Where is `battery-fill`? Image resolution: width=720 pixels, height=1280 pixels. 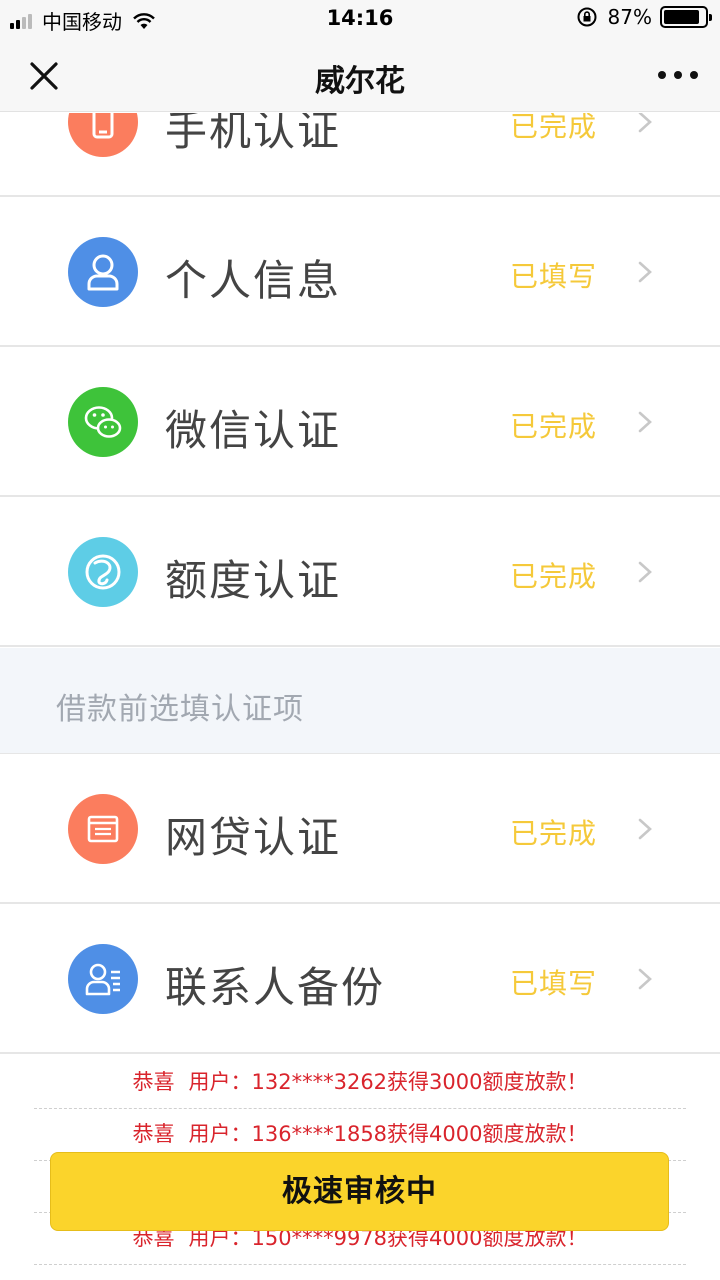 battery-fill is located at coordinates (681, 17).